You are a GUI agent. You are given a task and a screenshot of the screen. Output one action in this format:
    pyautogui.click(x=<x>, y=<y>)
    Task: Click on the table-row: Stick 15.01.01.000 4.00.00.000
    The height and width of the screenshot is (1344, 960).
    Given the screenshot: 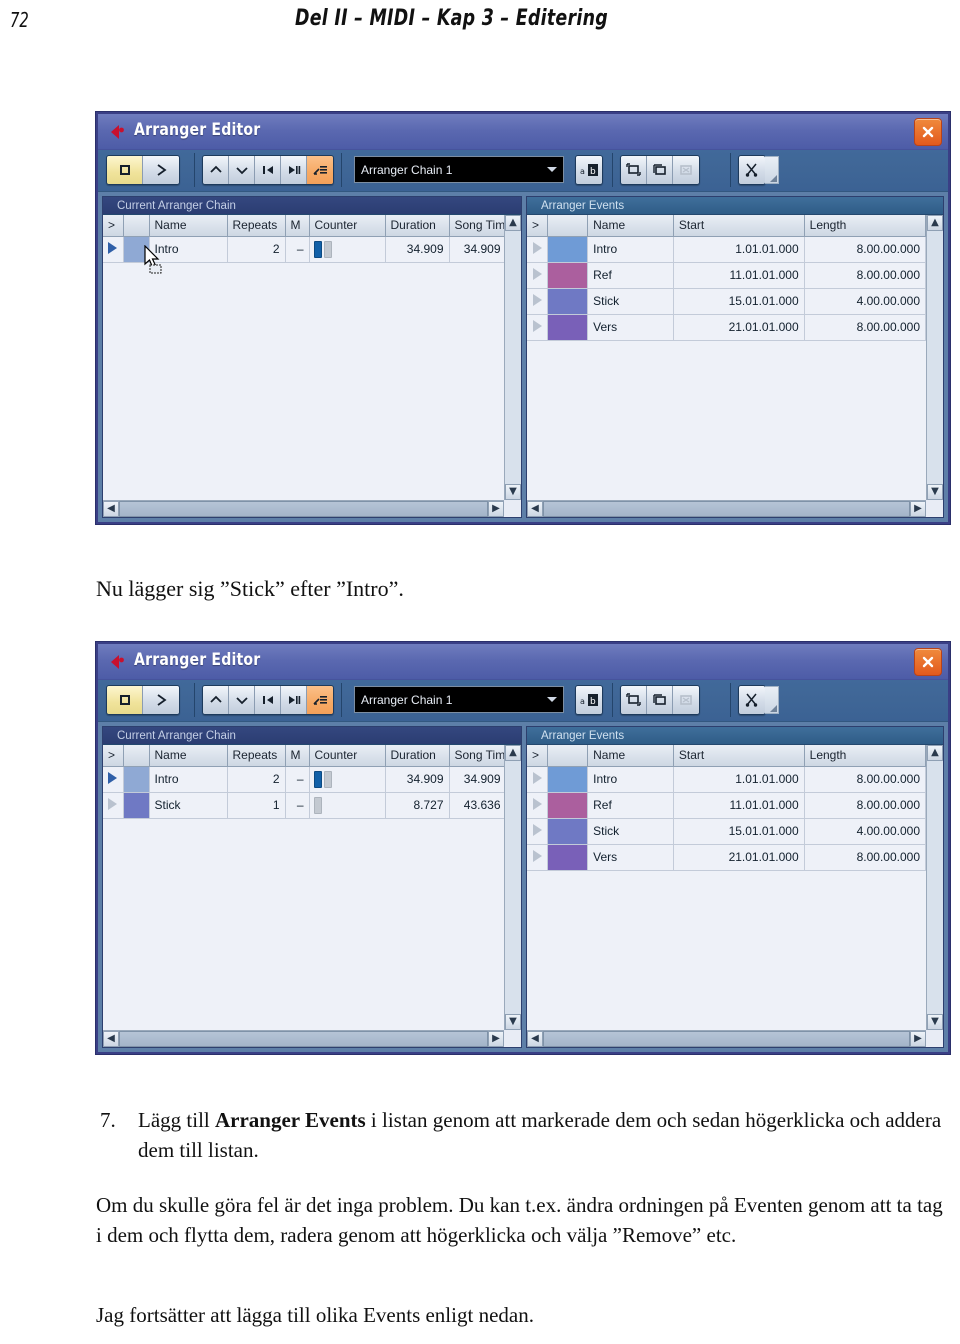 What is the action you would take?
    pyautogui.click(x=726, y=831)
    